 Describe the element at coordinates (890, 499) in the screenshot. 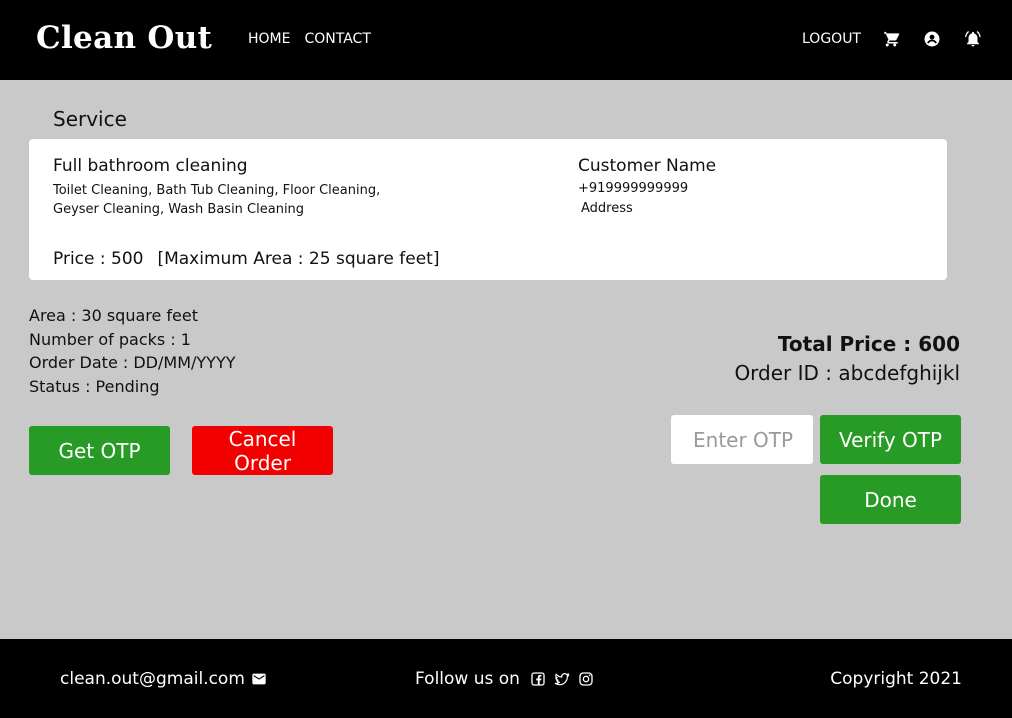

I see `done-button: Done` at that location.